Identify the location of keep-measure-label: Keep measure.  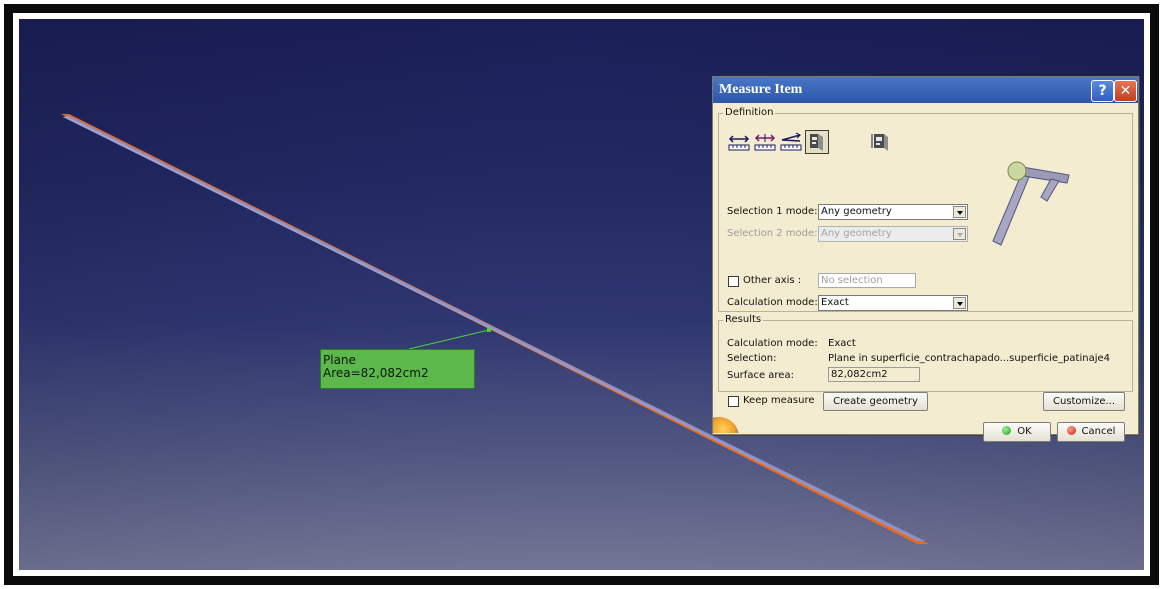
(779, 400).